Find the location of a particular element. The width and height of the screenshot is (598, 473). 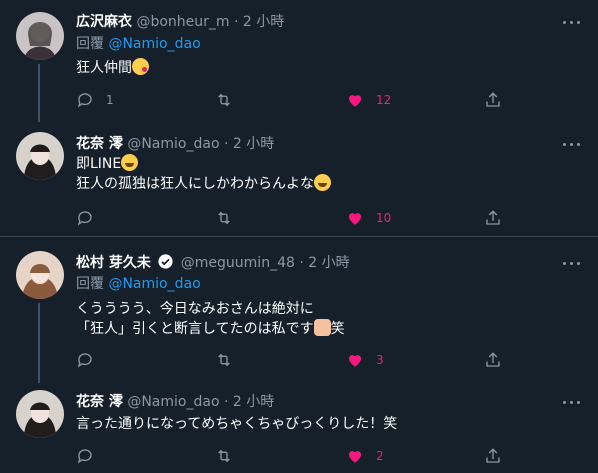

verified-badge-icon is located at coordinates (165, 261).